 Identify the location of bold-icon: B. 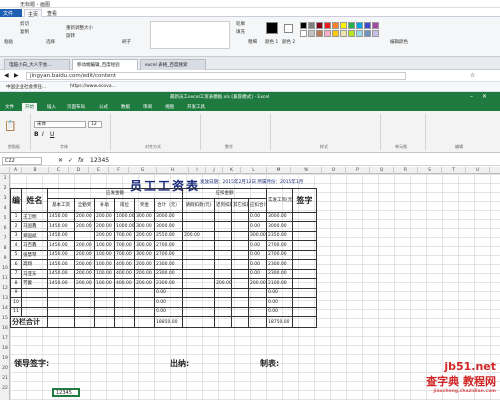
(36, 134).